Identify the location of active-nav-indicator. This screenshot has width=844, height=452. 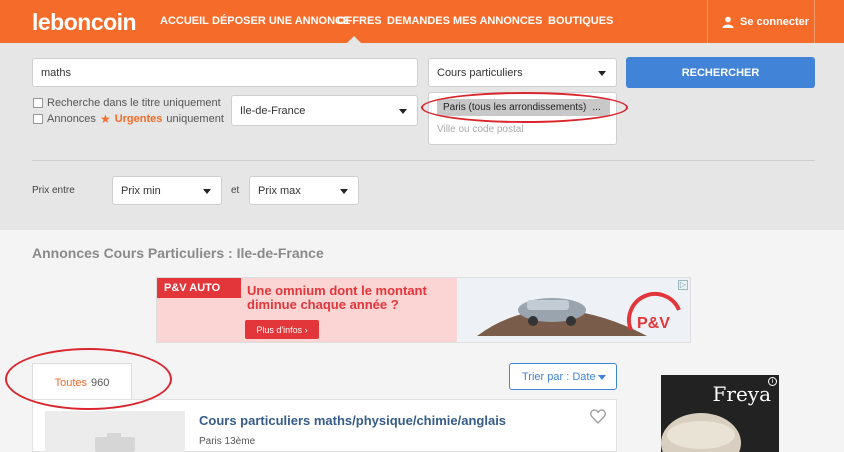
(354, 39).